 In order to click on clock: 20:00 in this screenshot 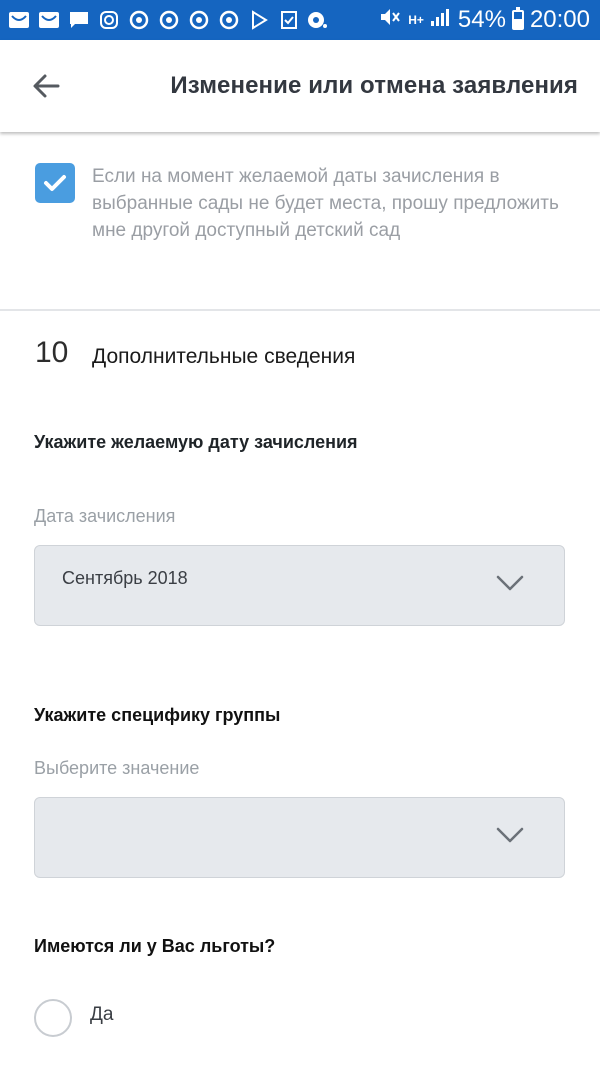, I will do `click(559, 19)`.